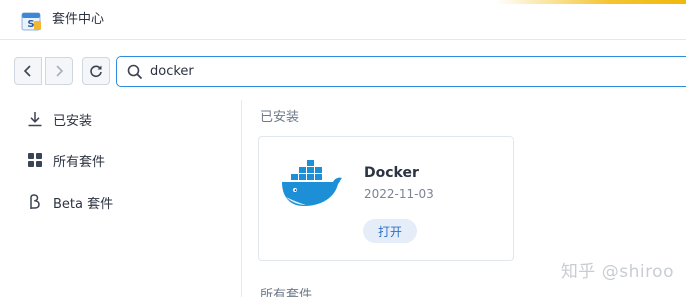 Image resolution: width=686 pixels, height=297 pixels. I want to click on watermark: 知乎 @shiroo, so click(617, 272).